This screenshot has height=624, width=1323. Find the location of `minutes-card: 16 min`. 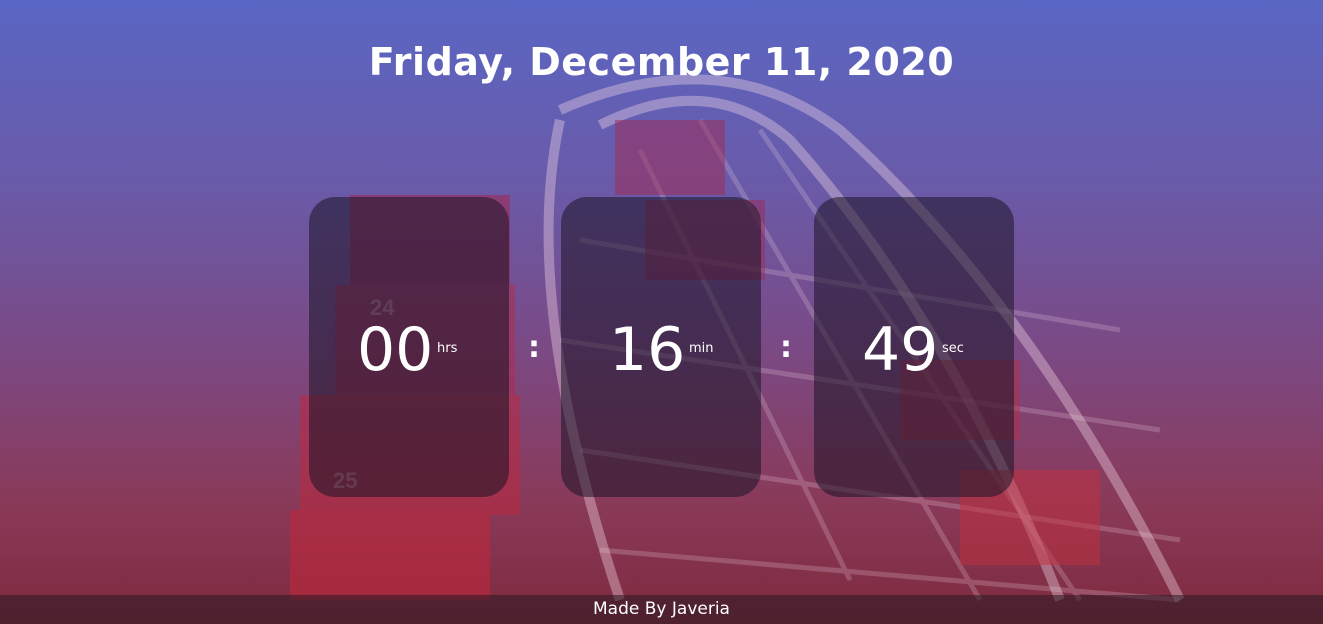

minutes-card: 16 min is located at coordinates (661, 347).